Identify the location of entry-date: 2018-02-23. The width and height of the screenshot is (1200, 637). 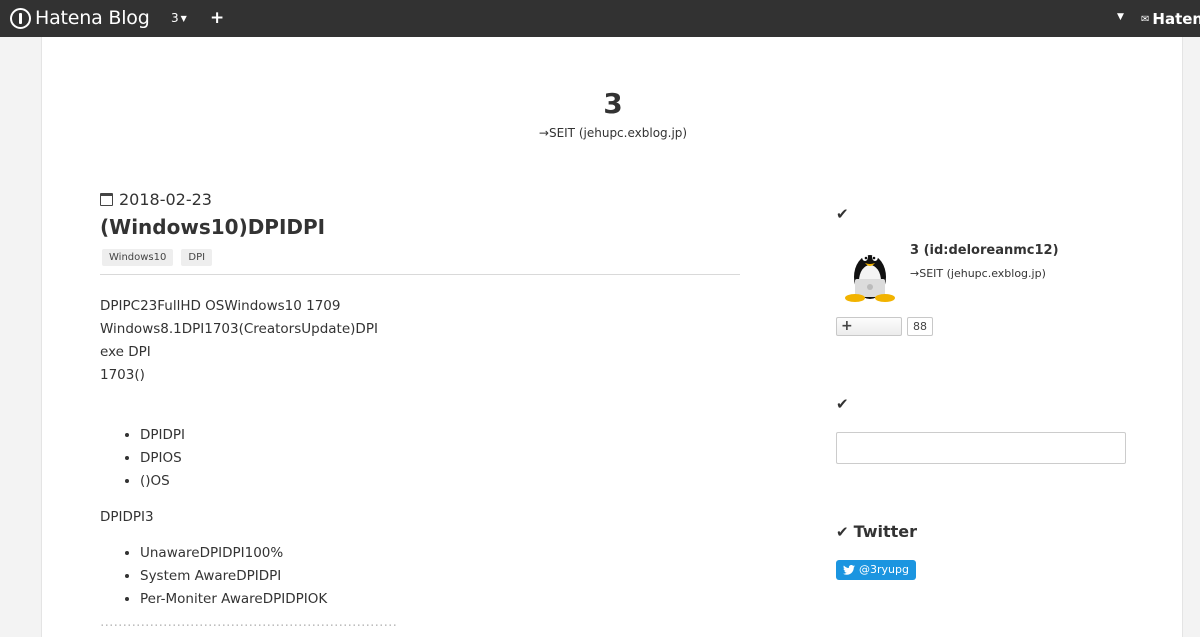
(420, 199).